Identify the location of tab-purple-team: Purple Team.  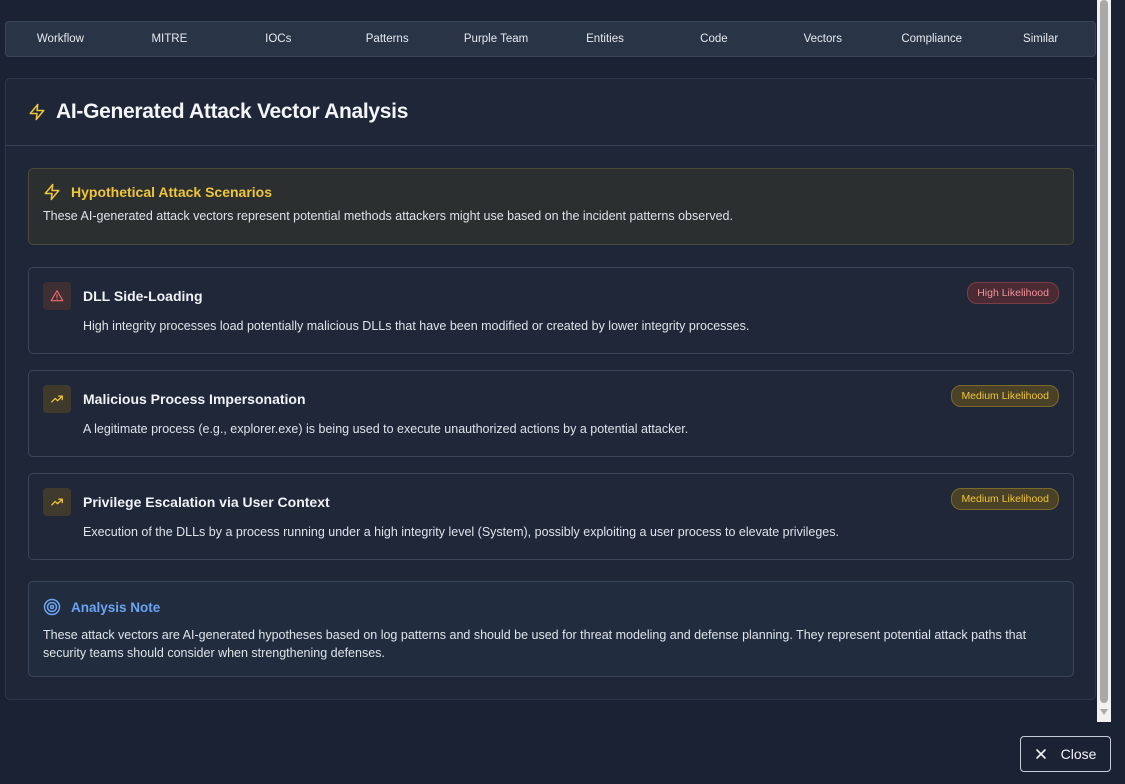
(496, 39).